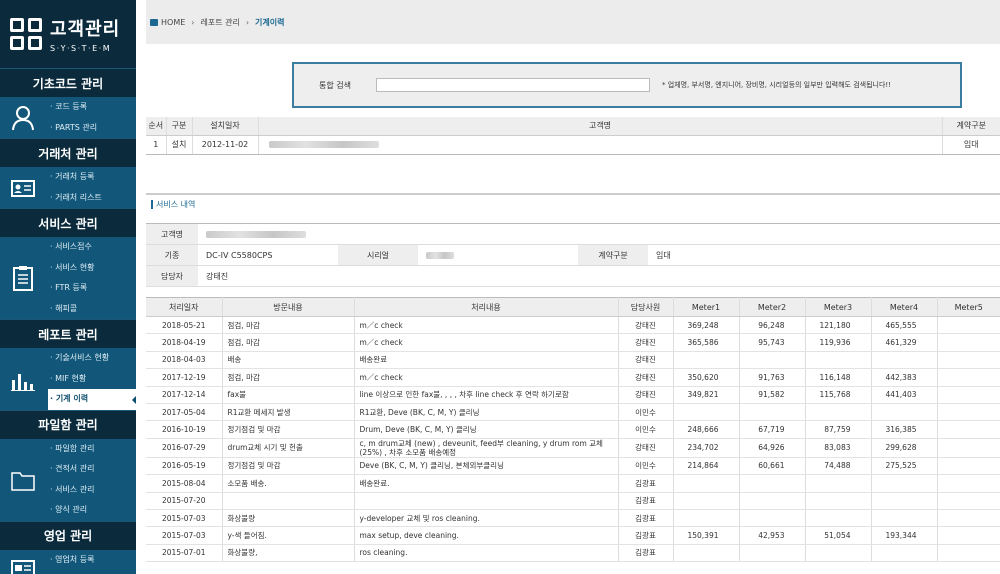  Describe the element at coordinates (706, 535) in the screenshot. I see `cell-meter1: 150,391` at that location.